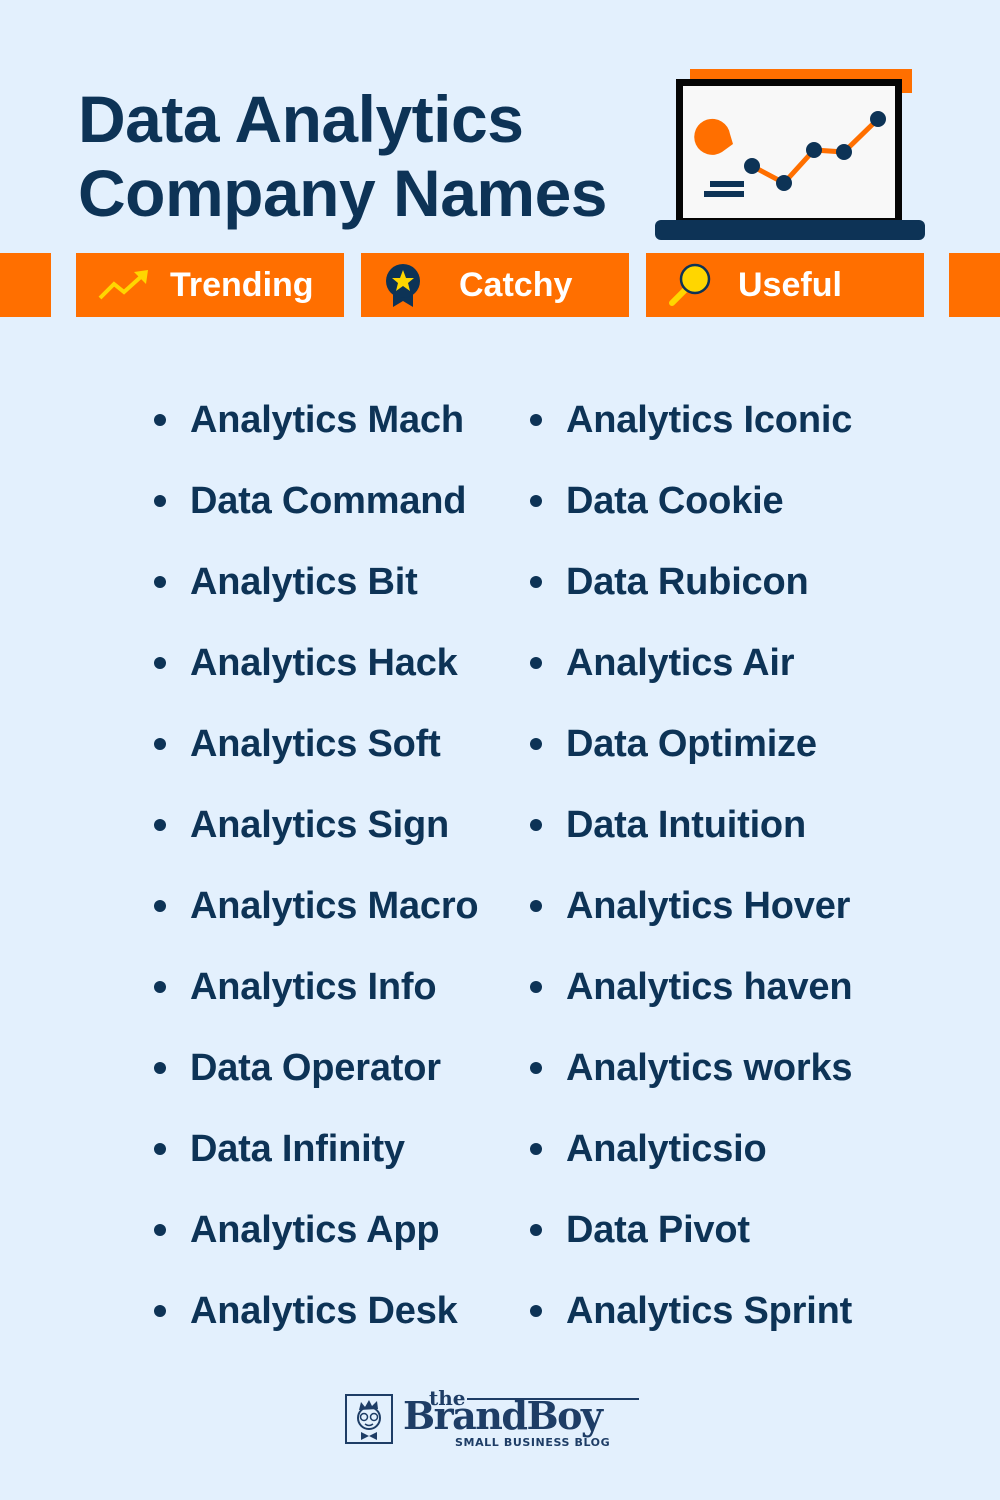 This screenshot has width=1000, height=1500. I want to click on company-name-item: Data Intuition, so click(686, 825).